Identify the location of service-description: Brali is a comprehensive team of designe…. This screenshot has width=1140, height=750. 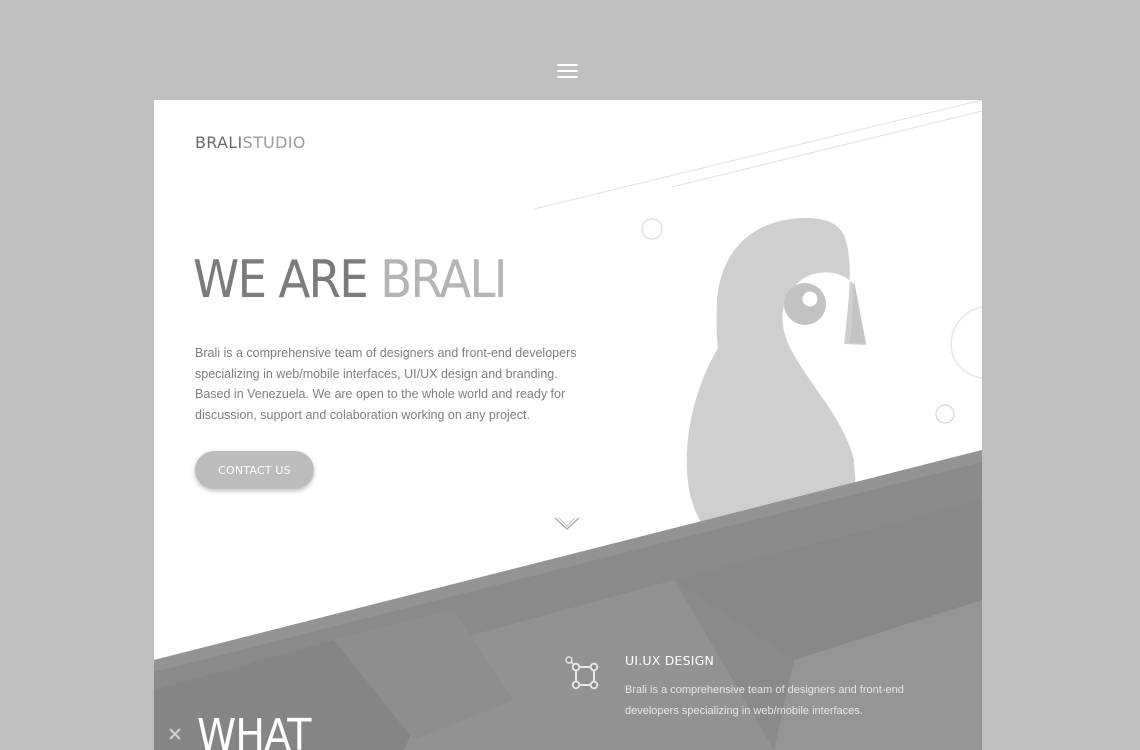
(764, 700).